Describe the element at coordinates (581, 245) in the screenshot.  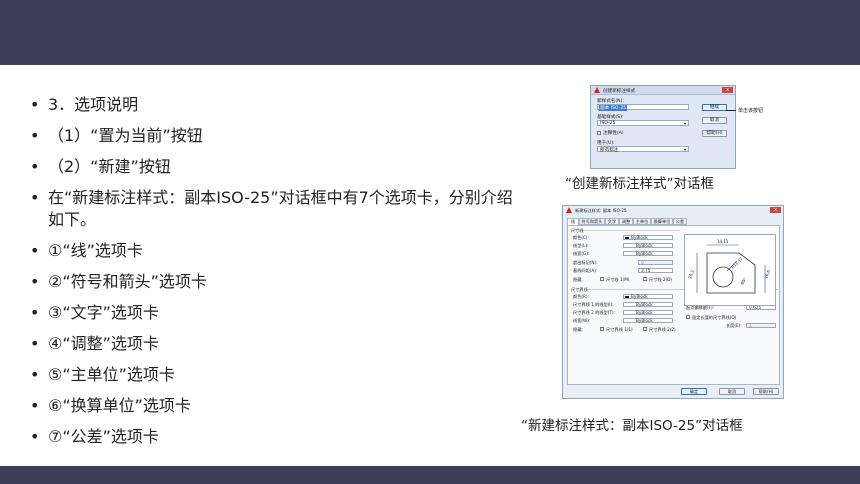
I see `dim-linetype-label: 线型(L):` at that location.